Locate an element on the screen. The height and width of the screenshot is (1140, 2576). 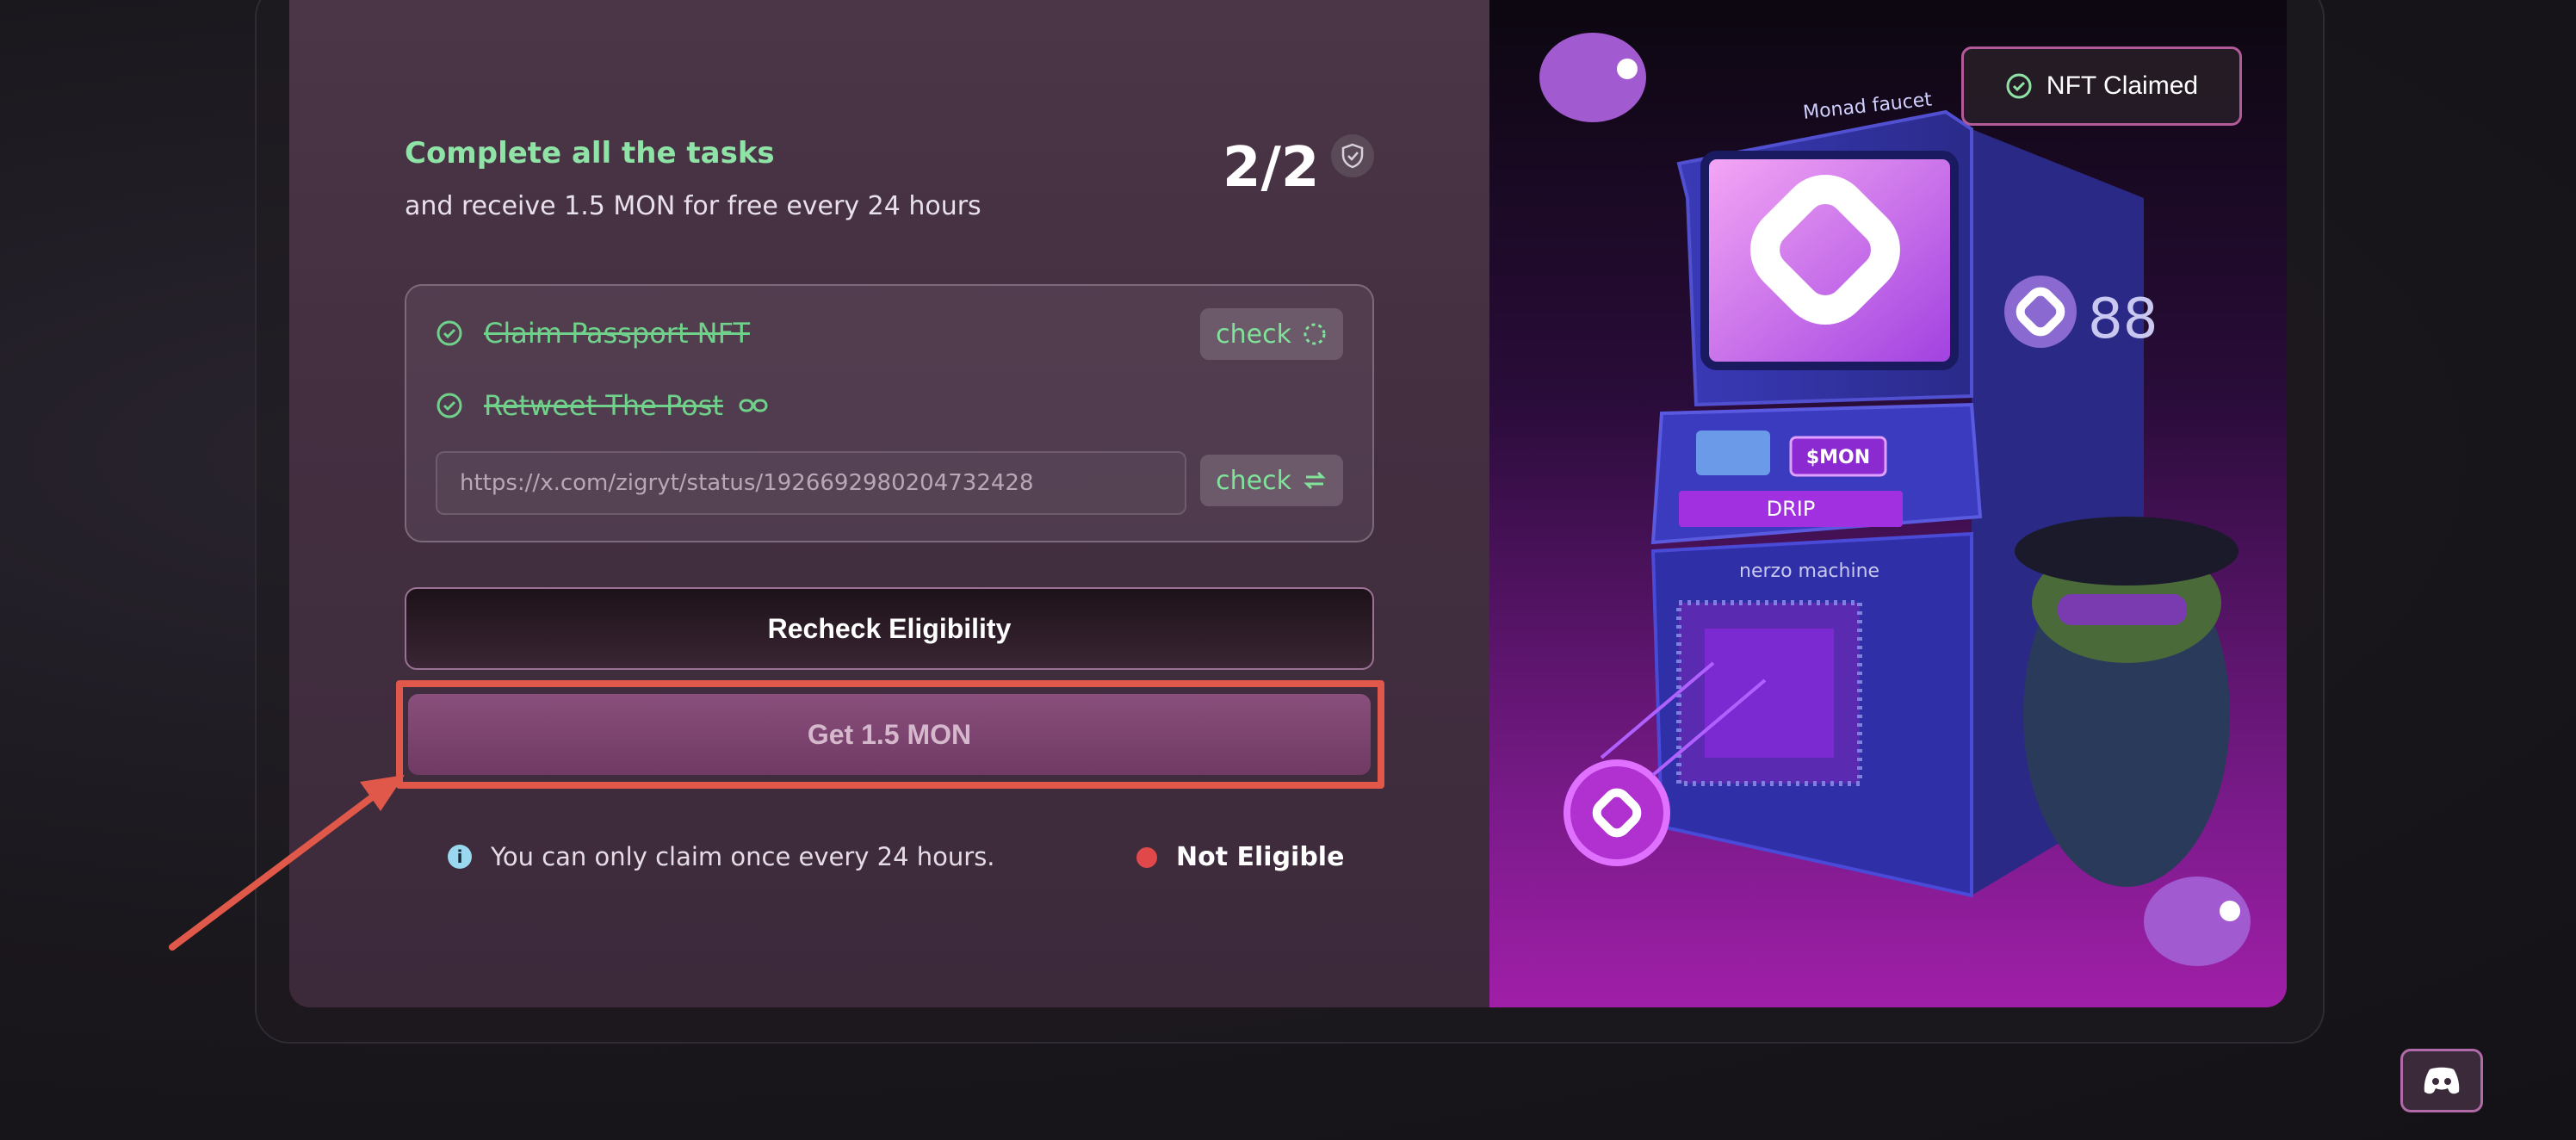
claim-info-text: You can only claim once every 24 hours. is located at coordinates (743, 856).